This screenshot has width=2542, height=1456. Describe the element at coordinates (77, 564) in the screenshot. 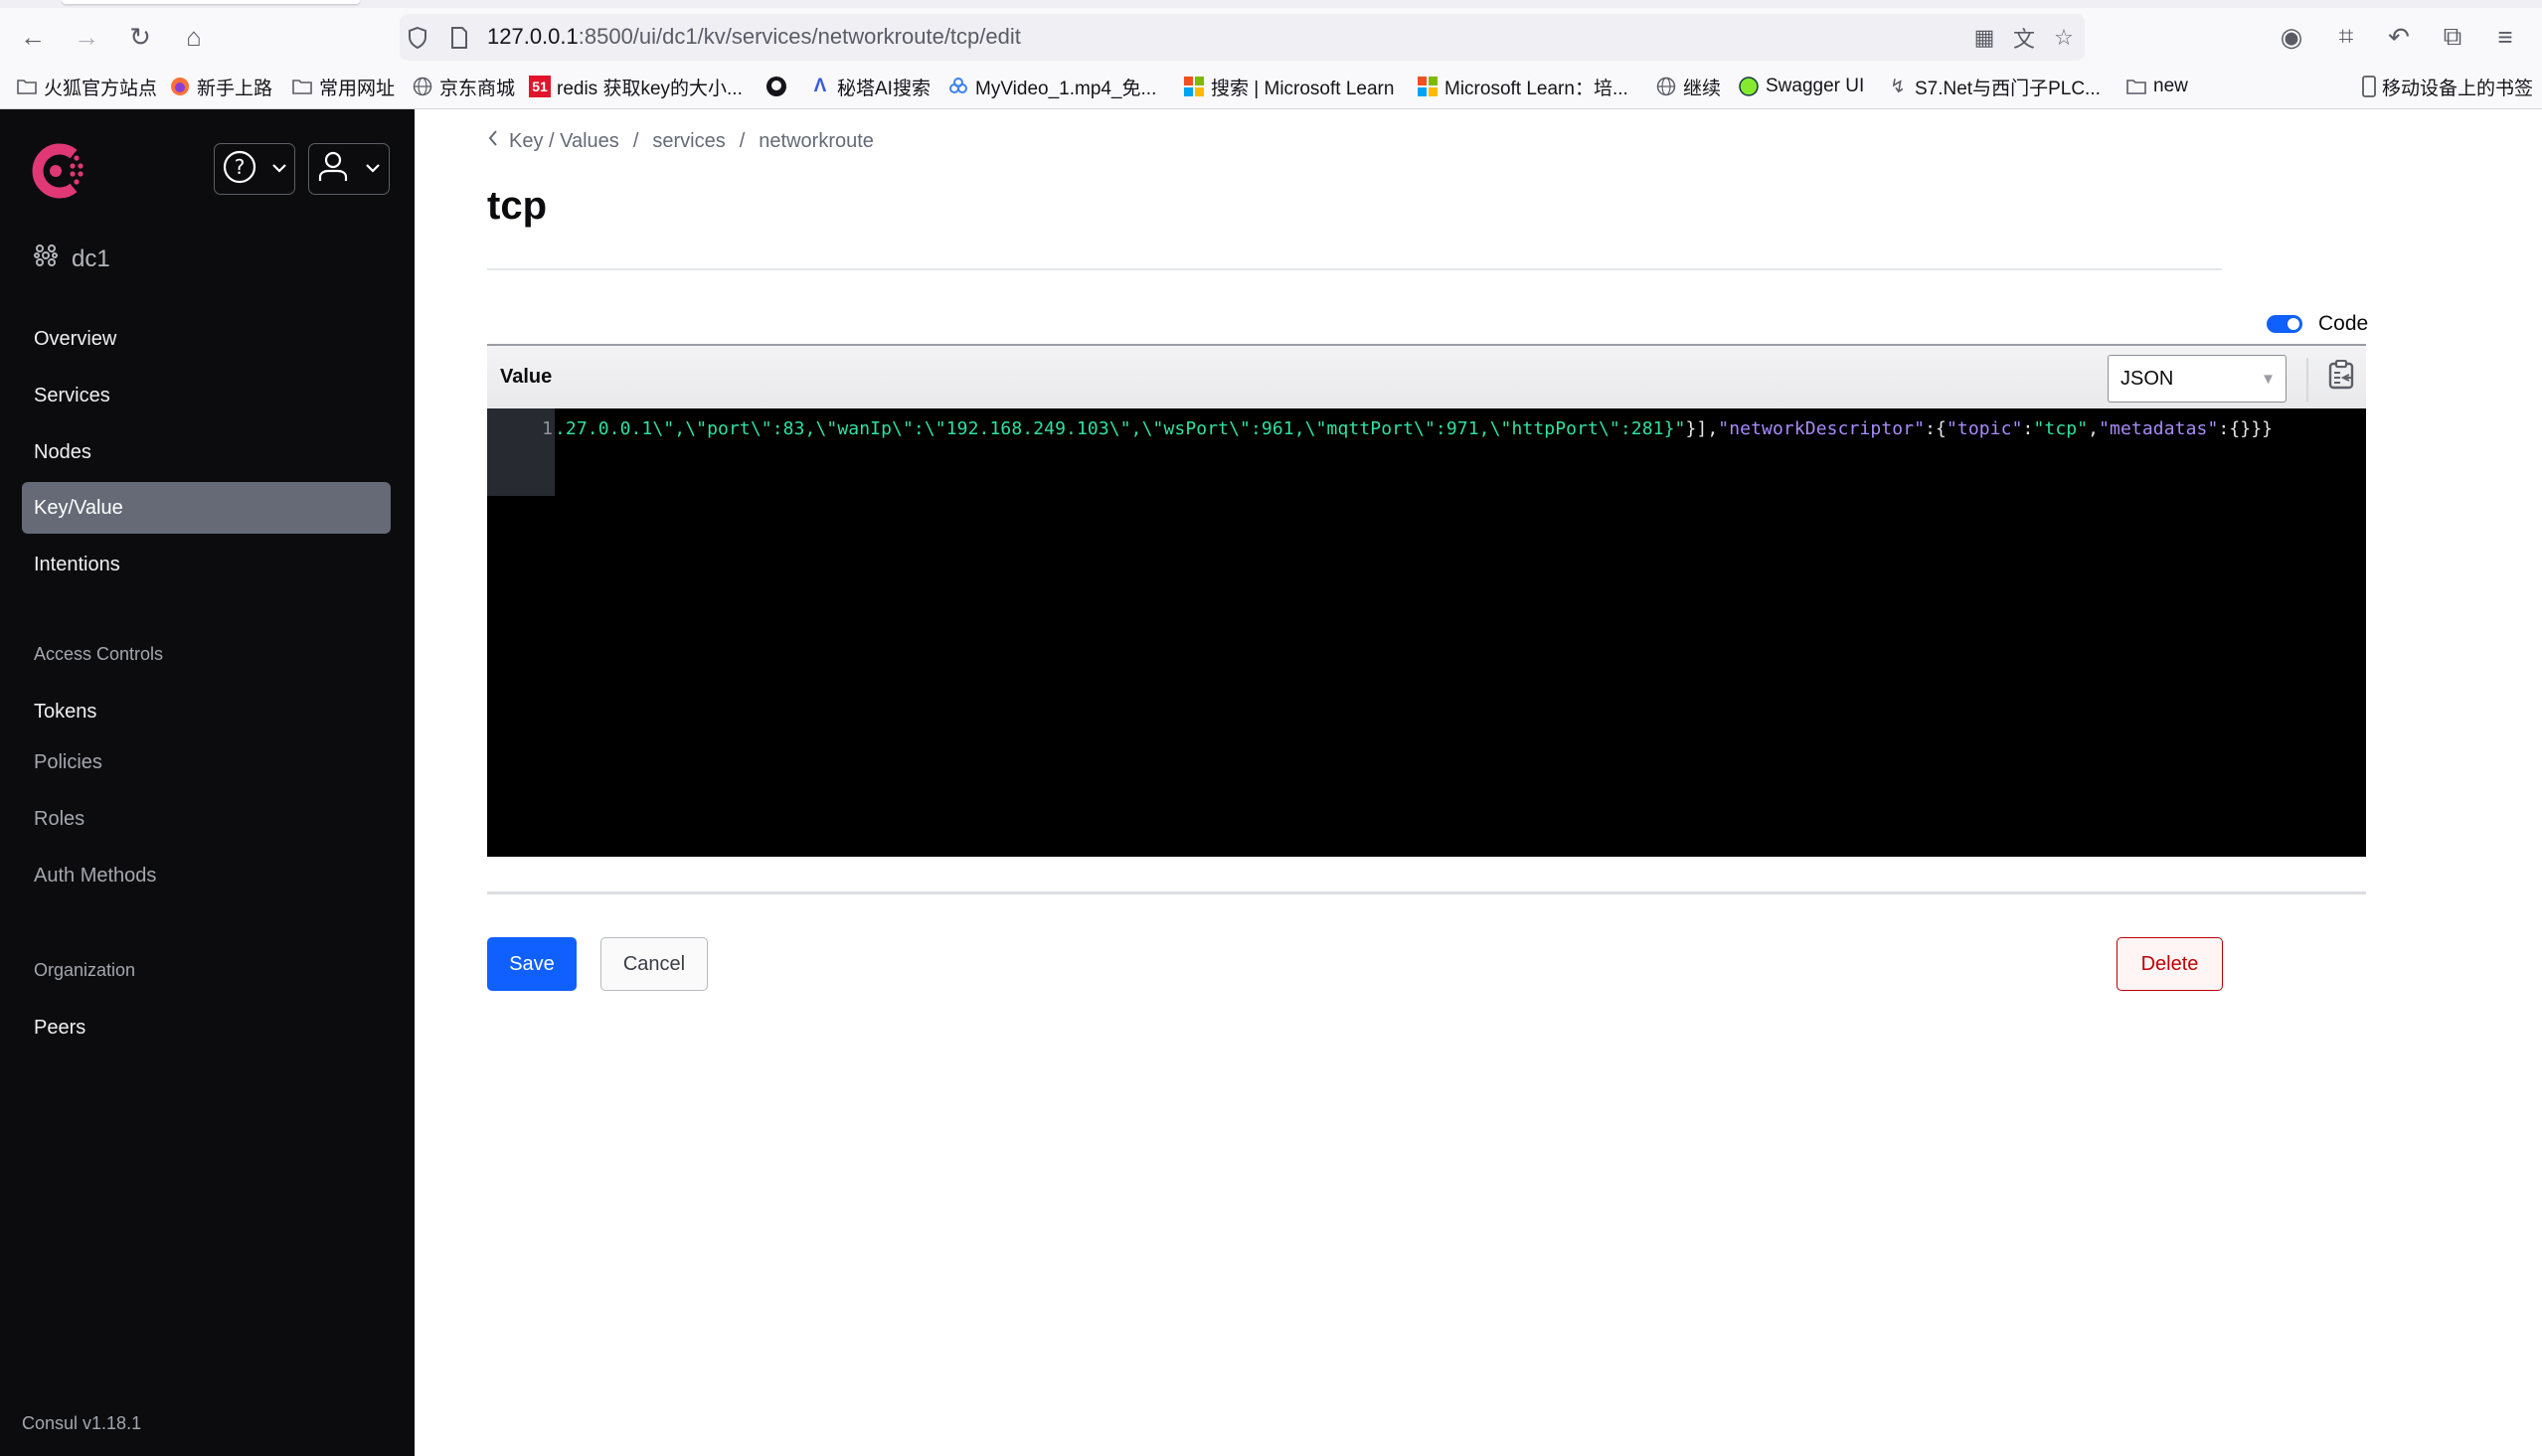

I see `sidebar-item-label: Intentions` at that location.